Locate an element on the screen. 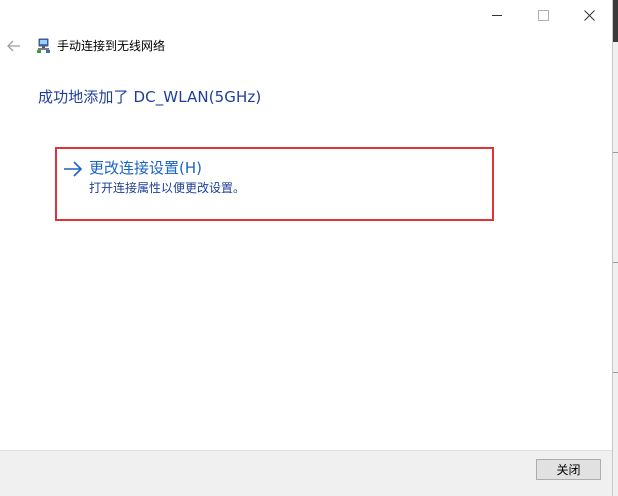 This screenshot has width=618, height=496. right-arrow-icon is located at coordinates (73, 169).